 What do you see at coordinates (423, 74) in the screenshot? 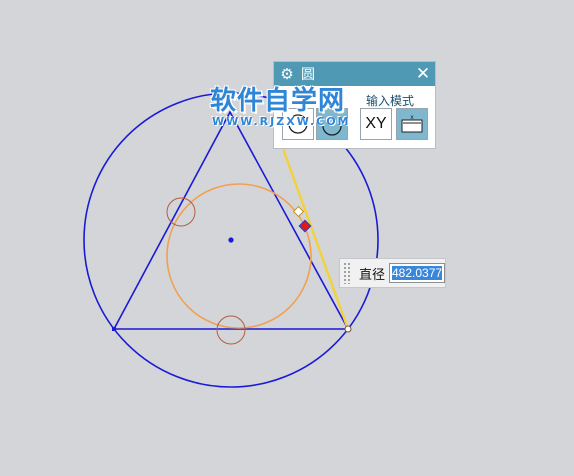
I see `close-icon: ✕` at bounding box center [423, 74].